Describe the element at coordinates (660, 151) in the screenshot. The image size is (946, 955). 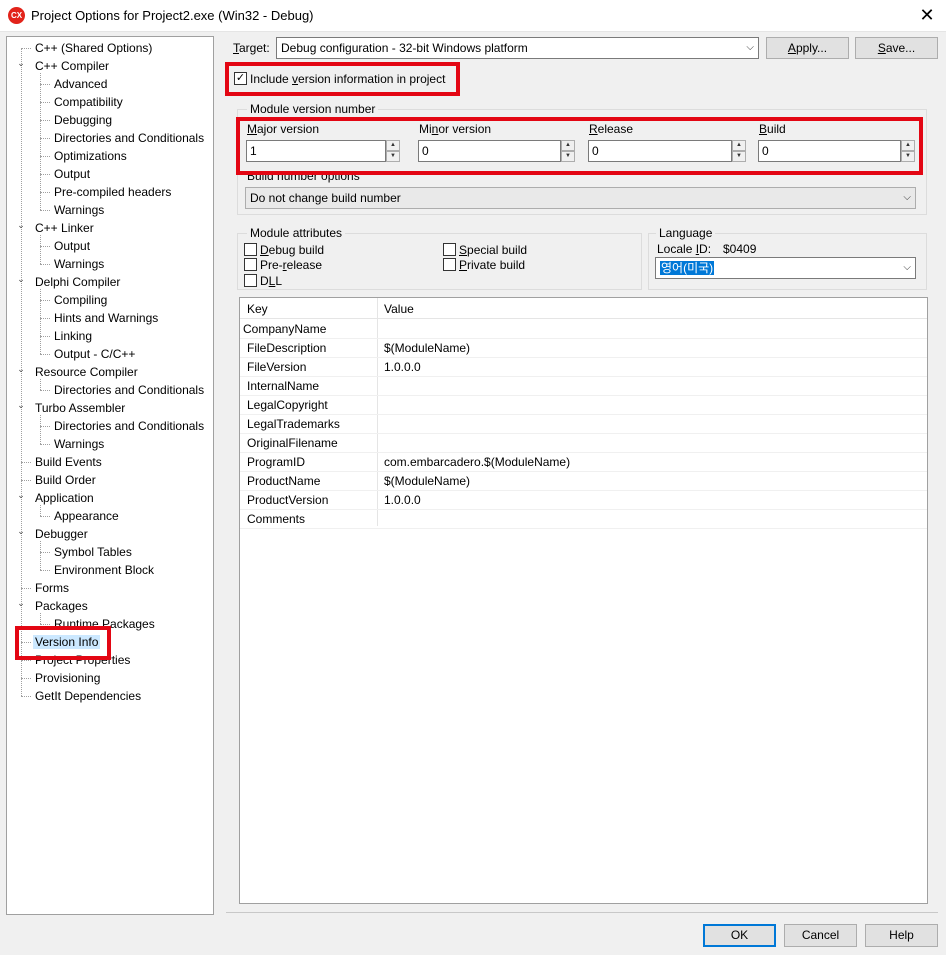
I see `release-input: 0` at that location.